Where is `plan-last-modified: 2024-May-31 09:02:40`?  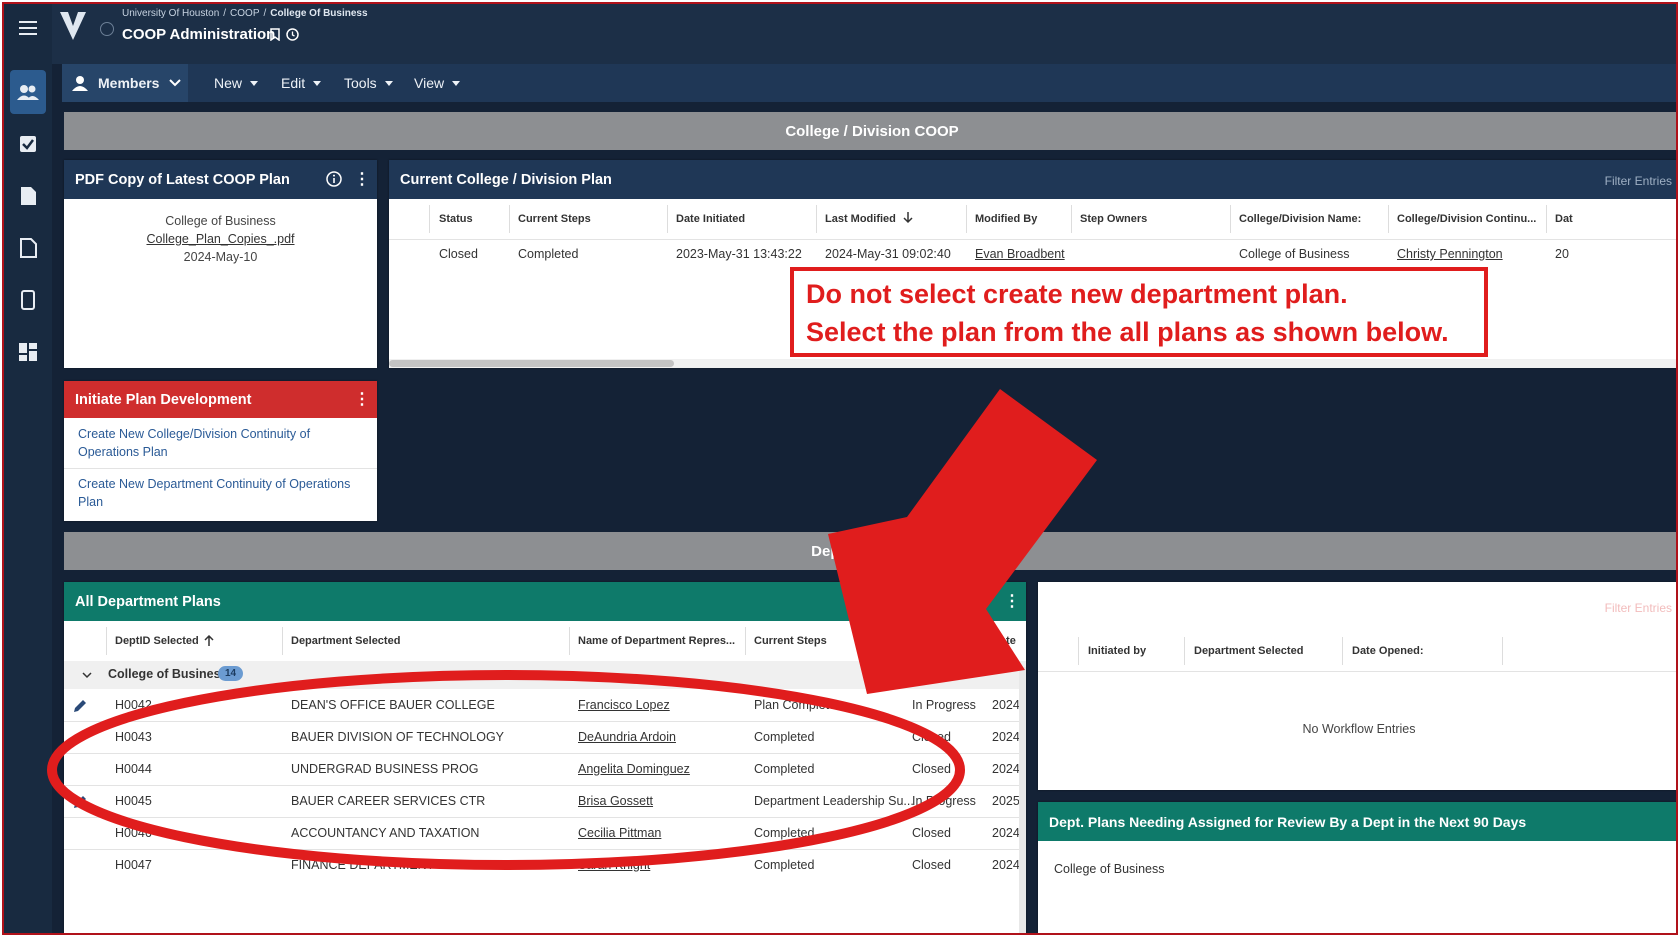 plan-last-modified: 2024-May-31 09:02:40 is located at coordinates (888, 254).